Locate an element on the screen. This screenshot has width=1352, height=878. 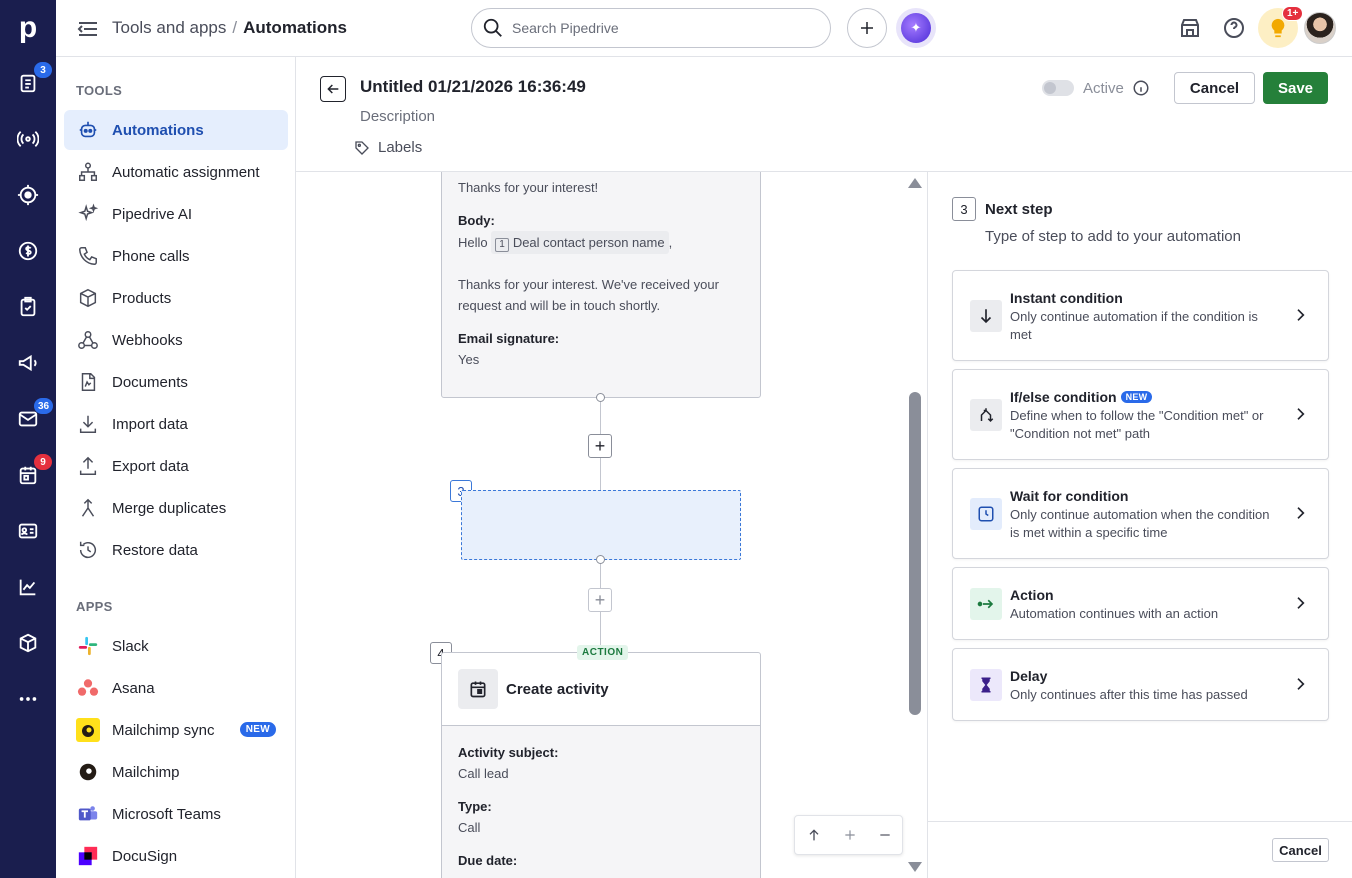
sidebar-item-restore-data: Restore data is located at coordinates (176, 550).